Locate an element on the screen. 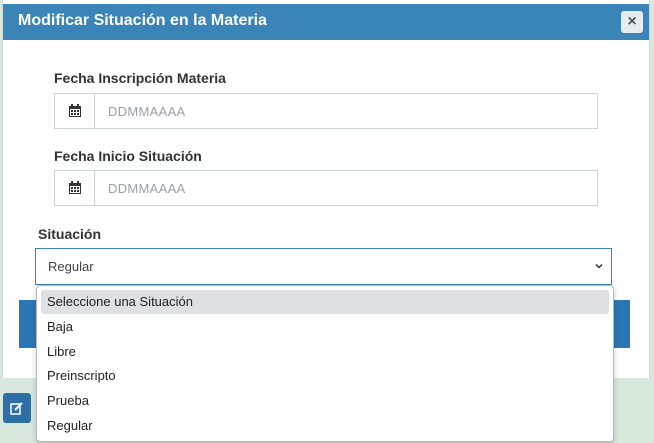 The height and width of the screenshot is (443, 654). modal-title: Modificar Situación en la Materia is located at coordinates (142, 20).